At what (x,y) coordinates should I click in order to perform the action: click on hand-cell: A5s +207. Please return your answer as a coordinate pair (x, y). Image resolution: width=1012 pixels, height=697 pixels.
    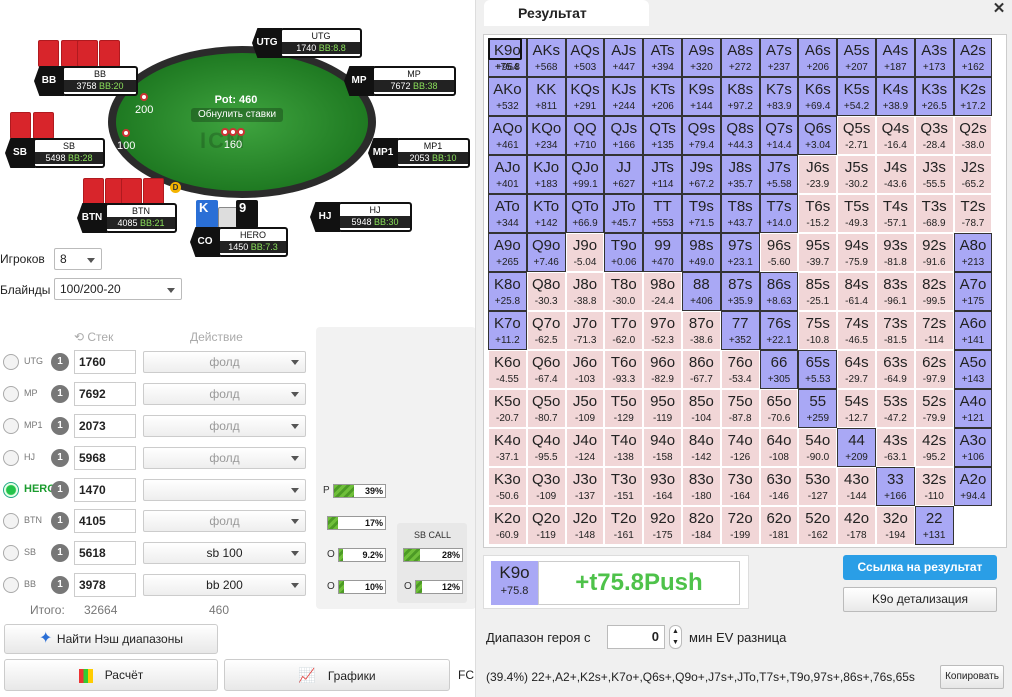
    Looking at the image, I should click on (856, 57).